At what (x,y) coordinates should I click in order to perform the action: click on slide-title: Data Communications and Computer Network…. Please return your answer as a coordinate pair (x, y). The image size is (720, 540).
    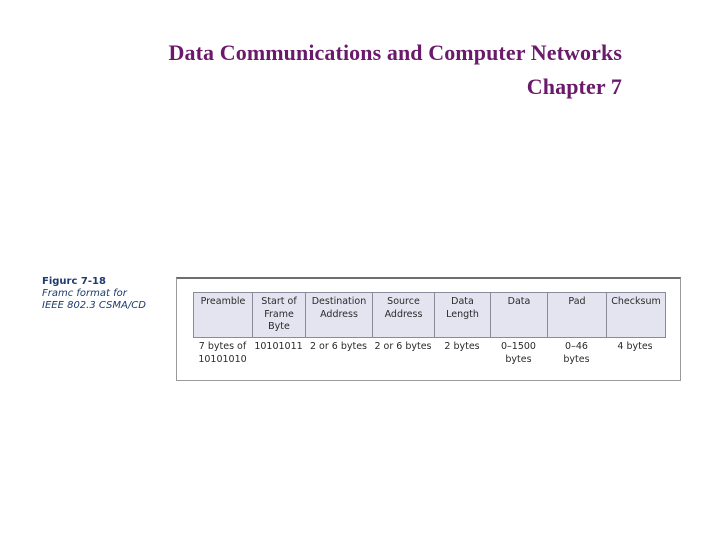
    Looking at the image, I should click on (395, 52).